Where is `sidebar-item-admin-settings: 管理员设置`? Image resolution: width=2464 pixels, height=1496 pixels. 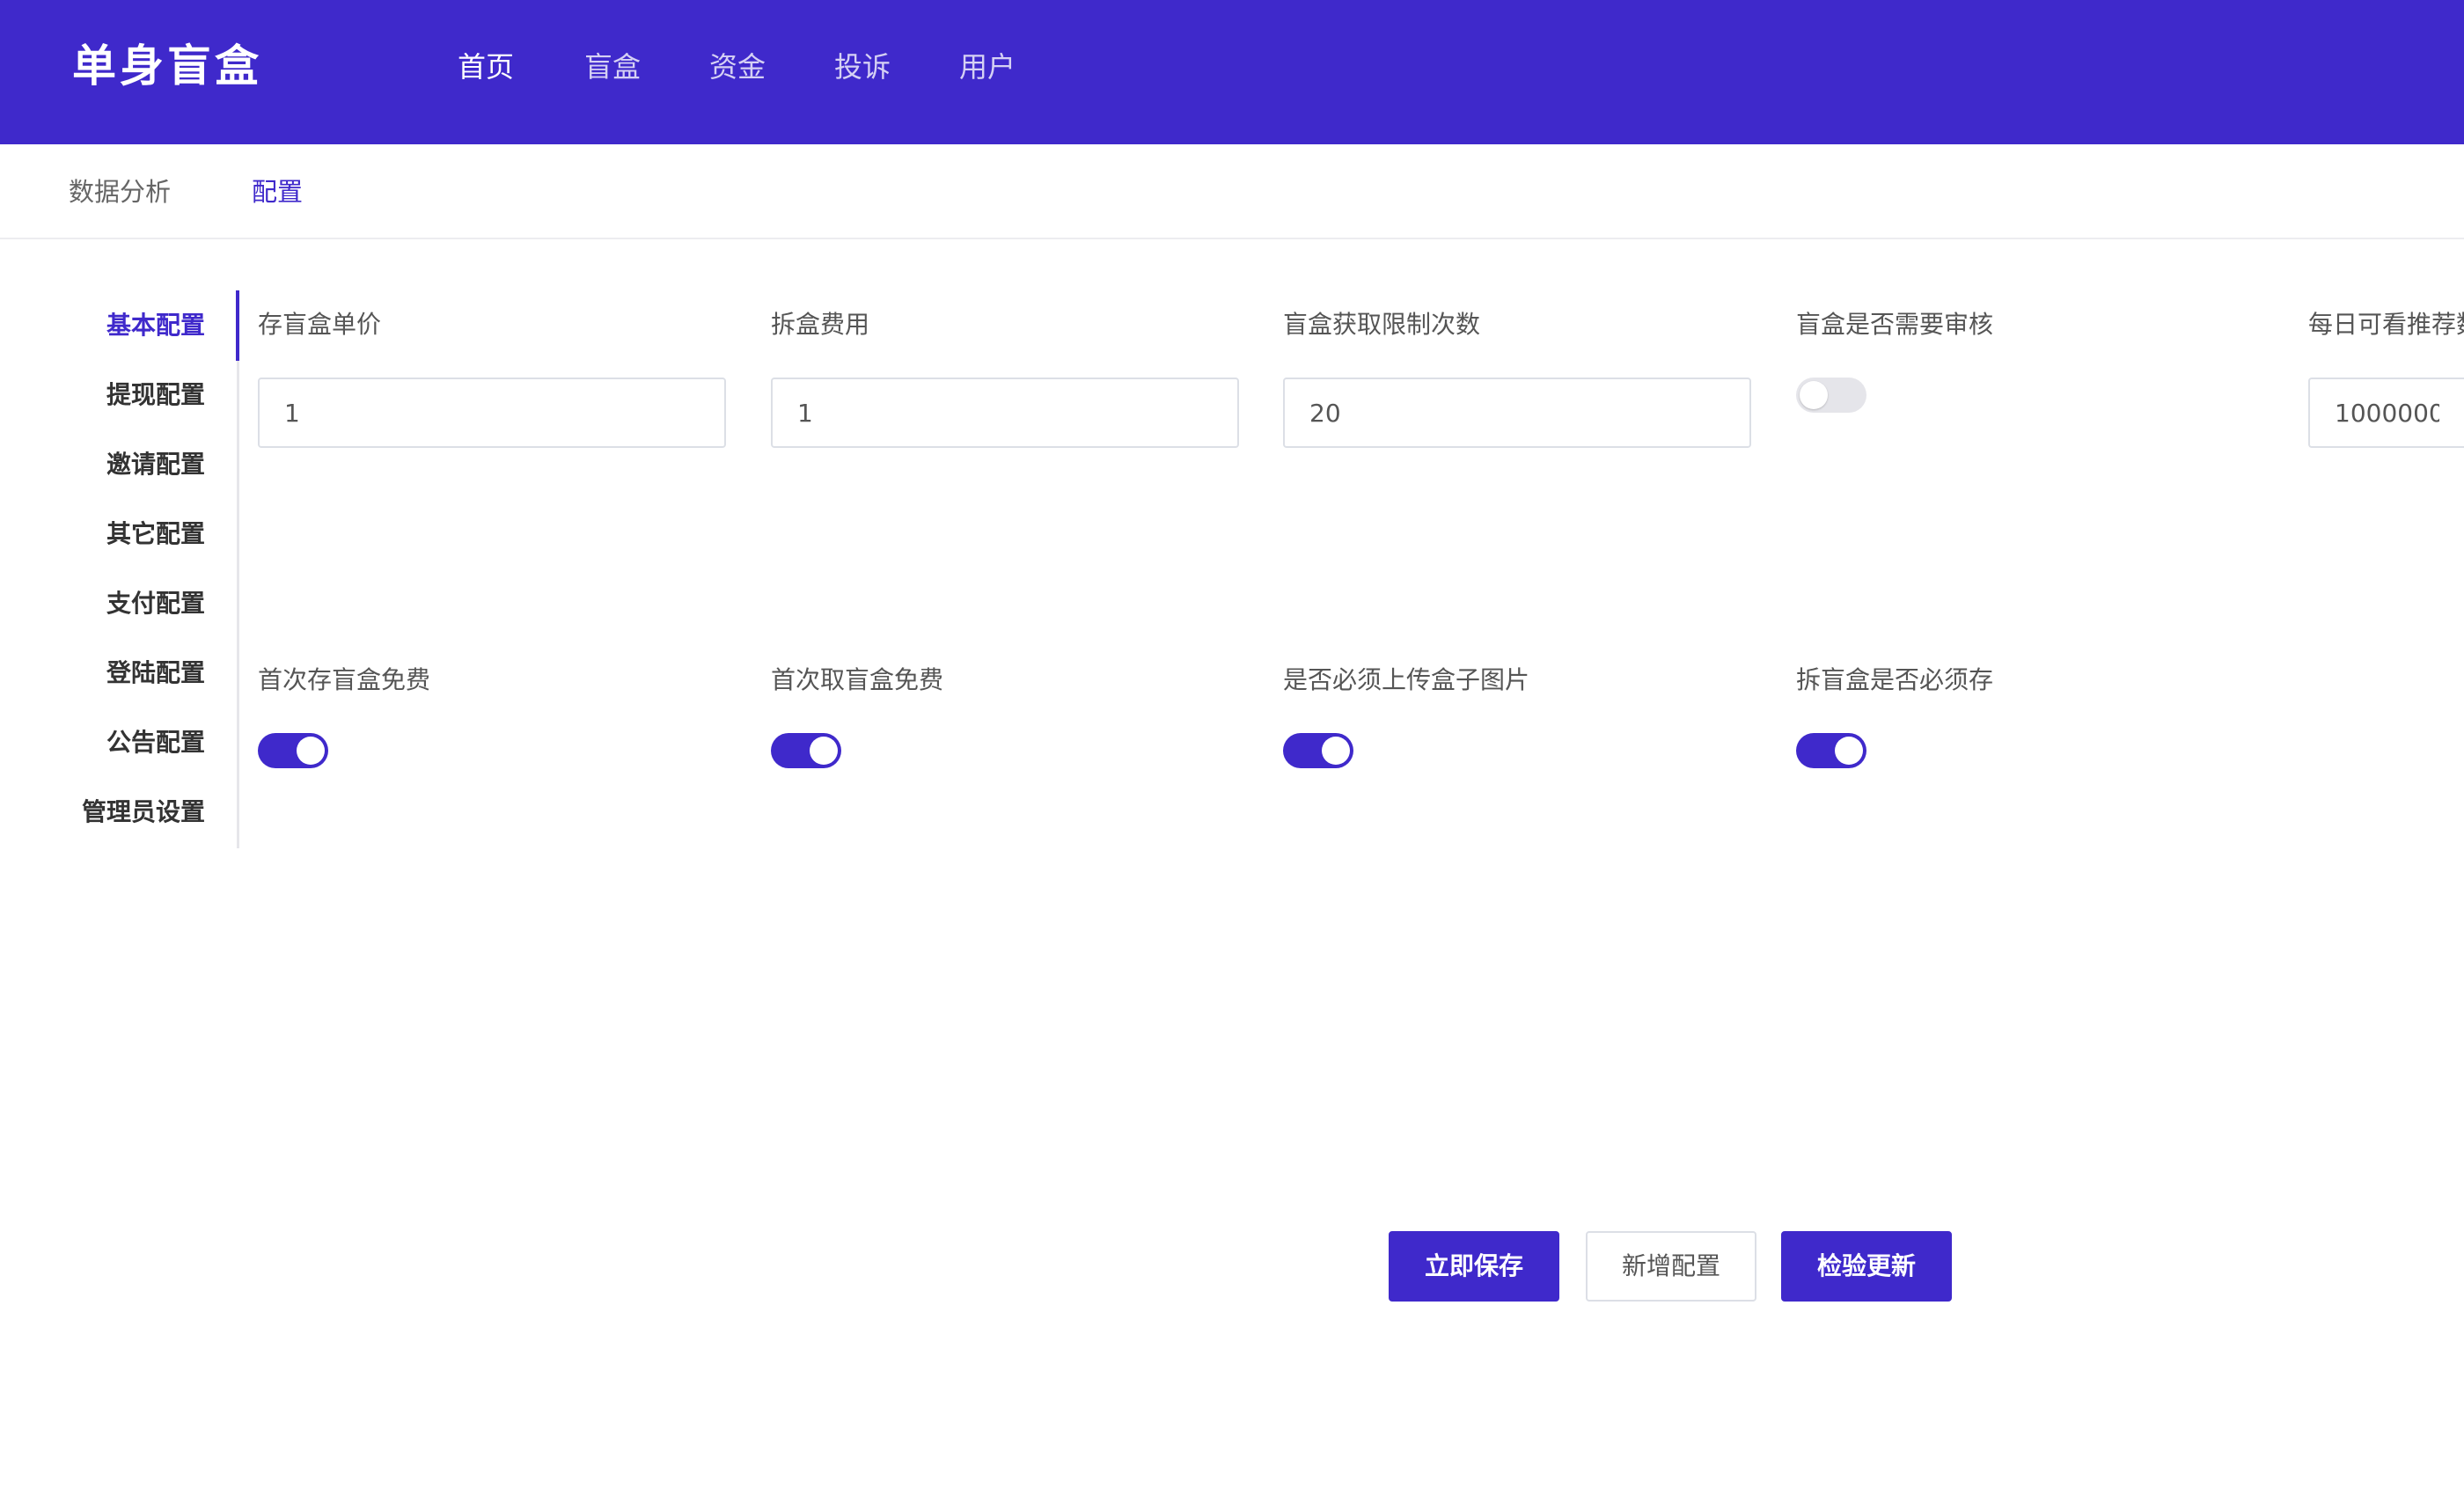
sidebar-item-admin-settings: 管理员设置 is located at coordinates (144, 812).